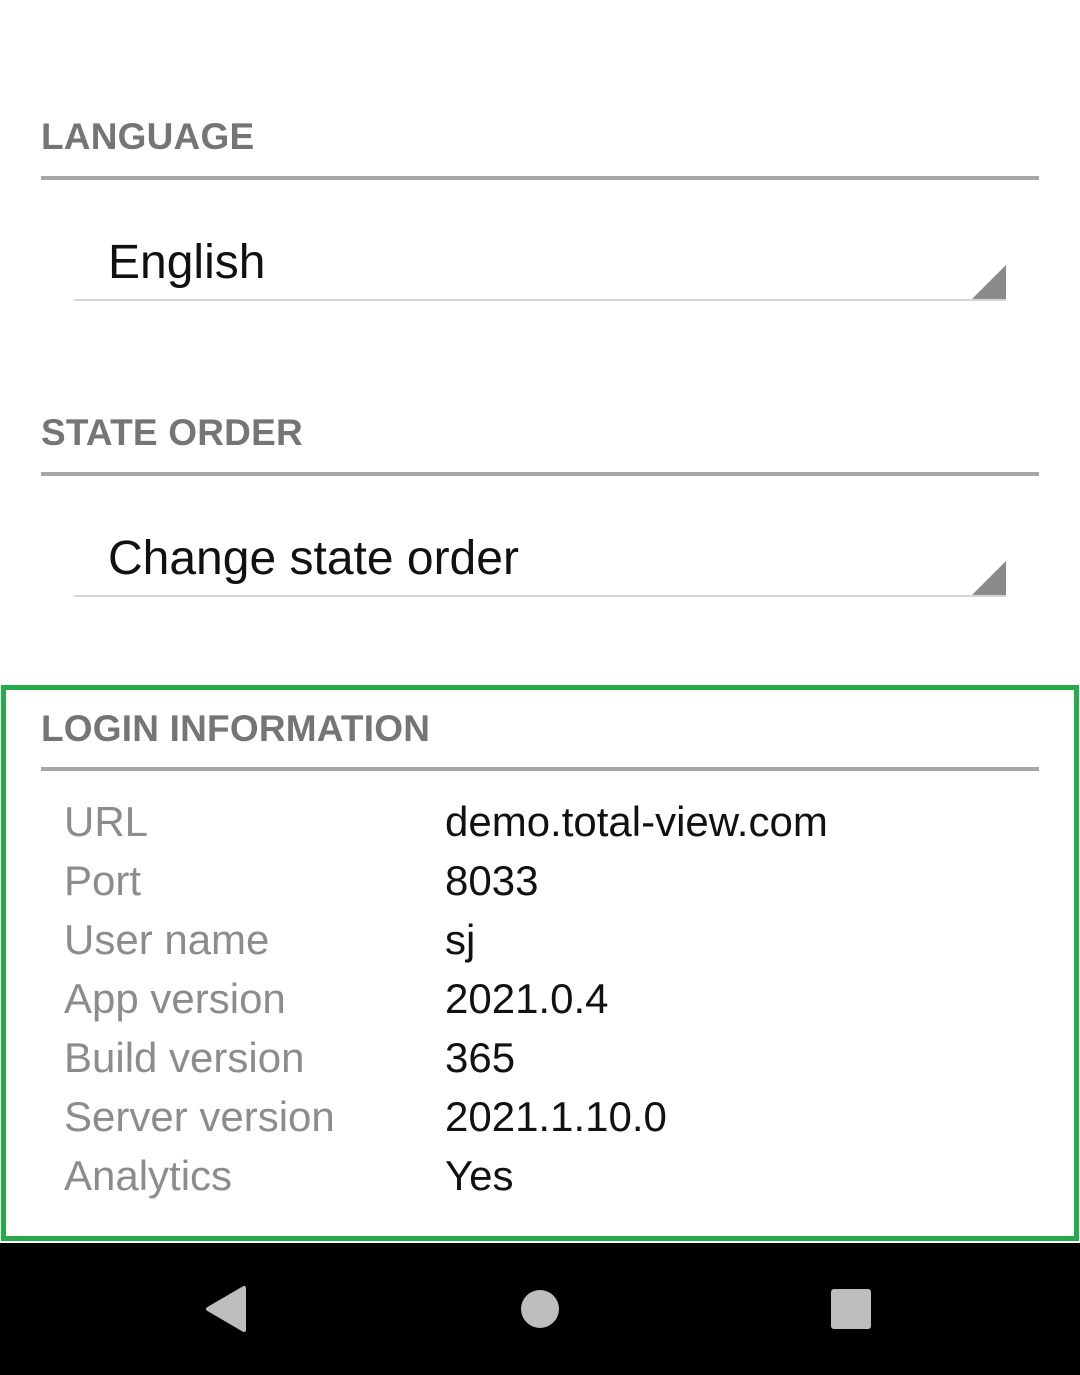  I want to click on info-value: 2021.1.10.0, so click(556, 1116).